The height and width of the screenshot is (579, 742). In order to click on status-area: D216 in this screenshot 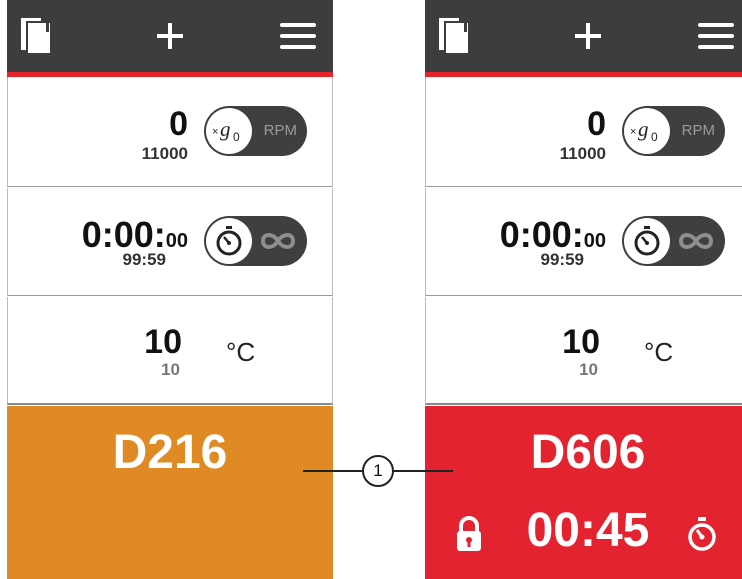, I will do `click(170, 492)`.